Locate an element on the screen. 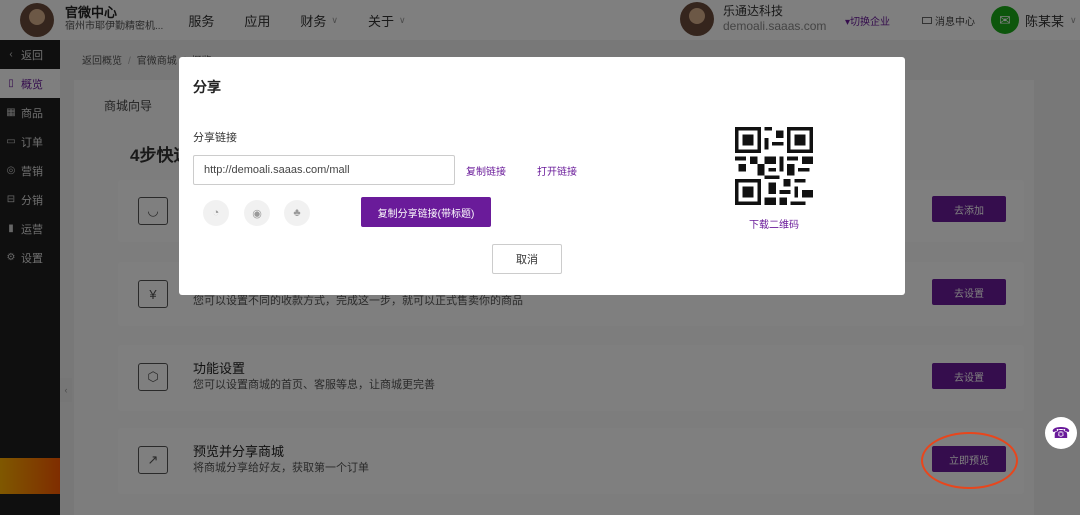 The image size is (1080, 515). wechat-share-icon: ◔ is located at coordinates (216, 213).